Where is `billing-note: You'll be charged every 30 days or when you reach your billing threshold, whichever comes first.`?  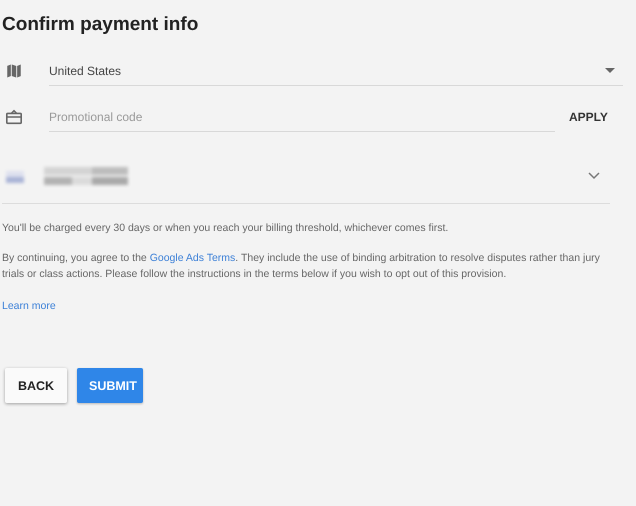 billing-note: You'll be charged every 30 days or when you reach your billing threshold, whichever comes first. is located at coordinates (226, 228).